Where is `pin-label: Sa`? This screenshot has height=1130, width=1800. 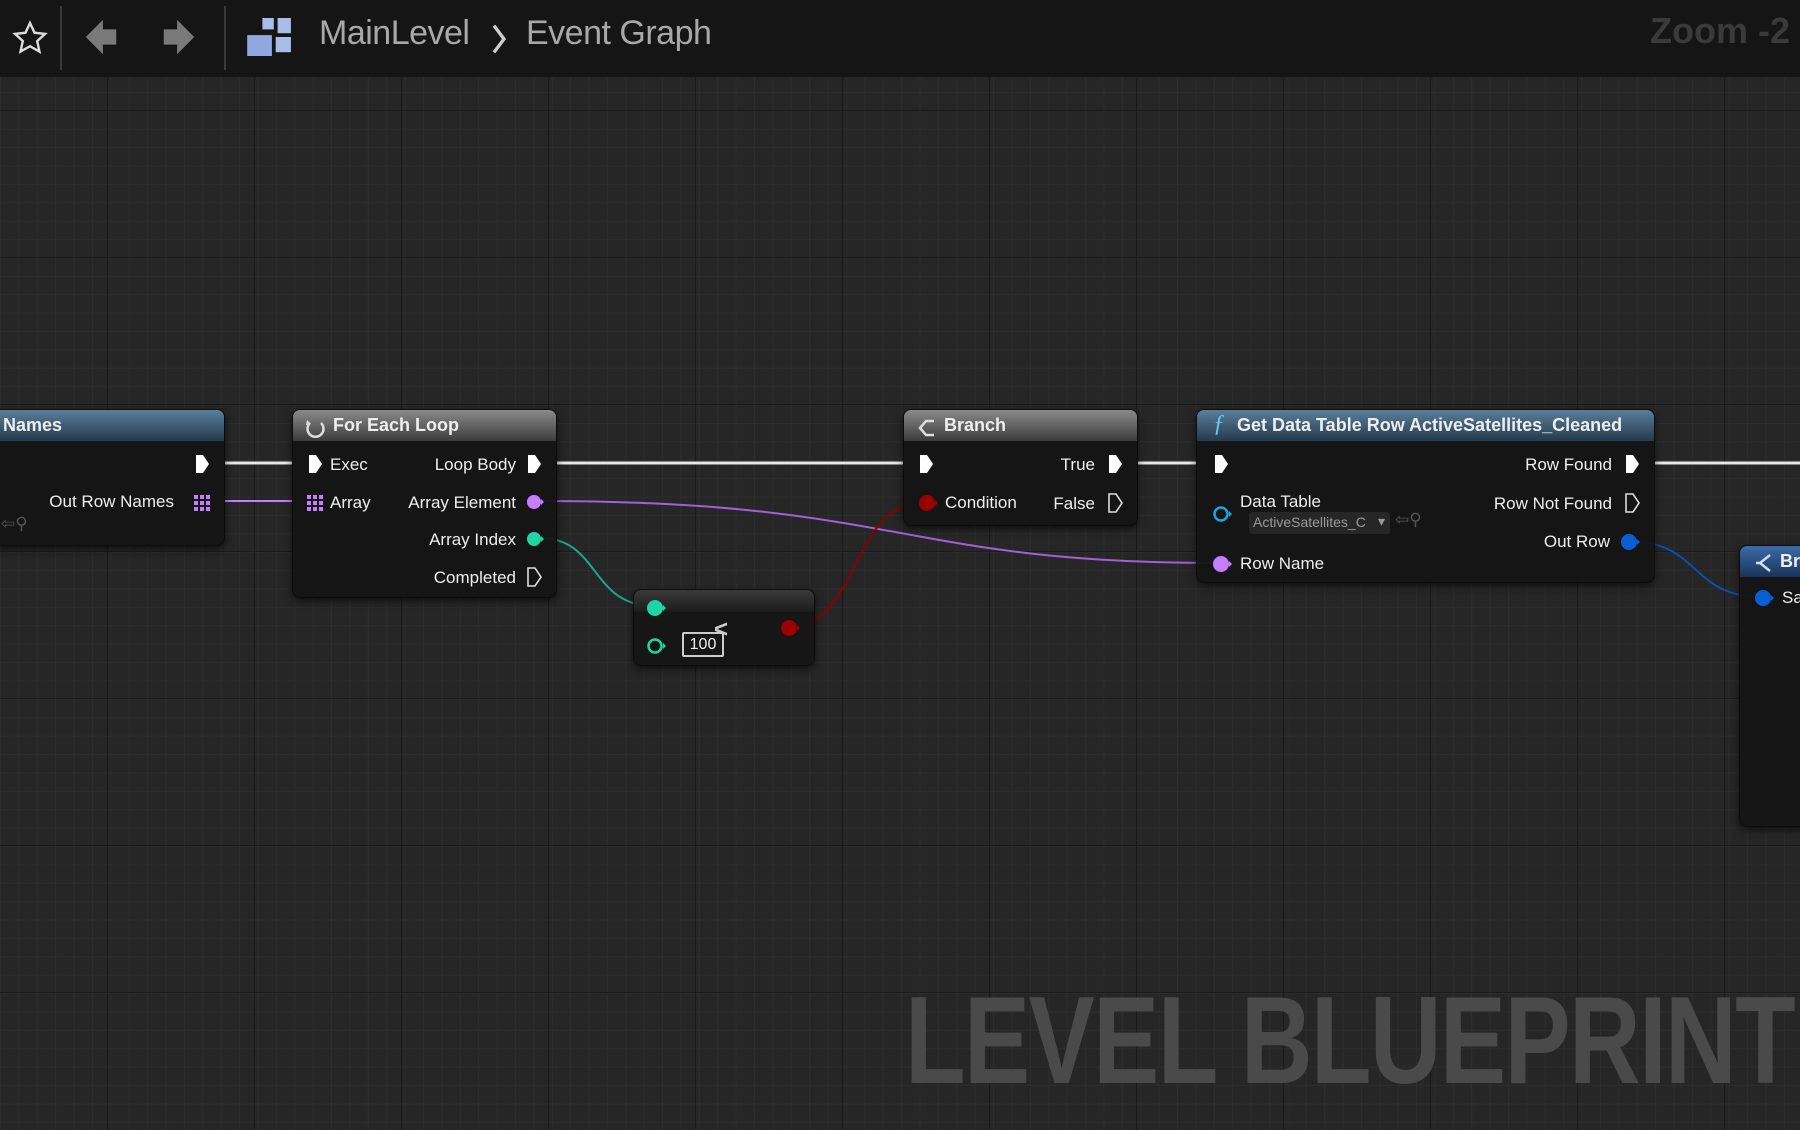
pin-label: Sa is located at coordinates (1791, 597).